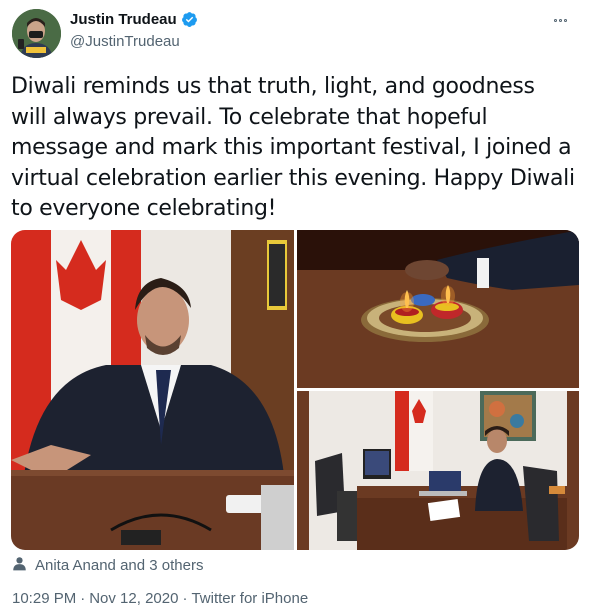  I want to click on photo-diwali-lamps, so click(438, 309).